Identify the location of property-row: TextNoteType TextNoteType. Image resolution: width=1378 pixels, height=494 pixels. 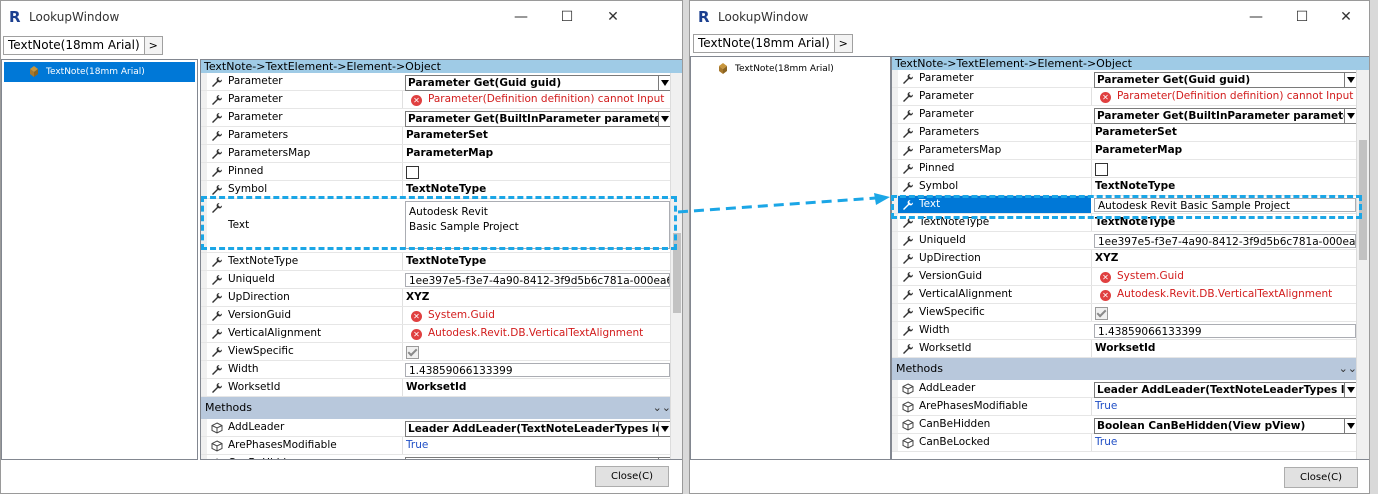
(441, 262).